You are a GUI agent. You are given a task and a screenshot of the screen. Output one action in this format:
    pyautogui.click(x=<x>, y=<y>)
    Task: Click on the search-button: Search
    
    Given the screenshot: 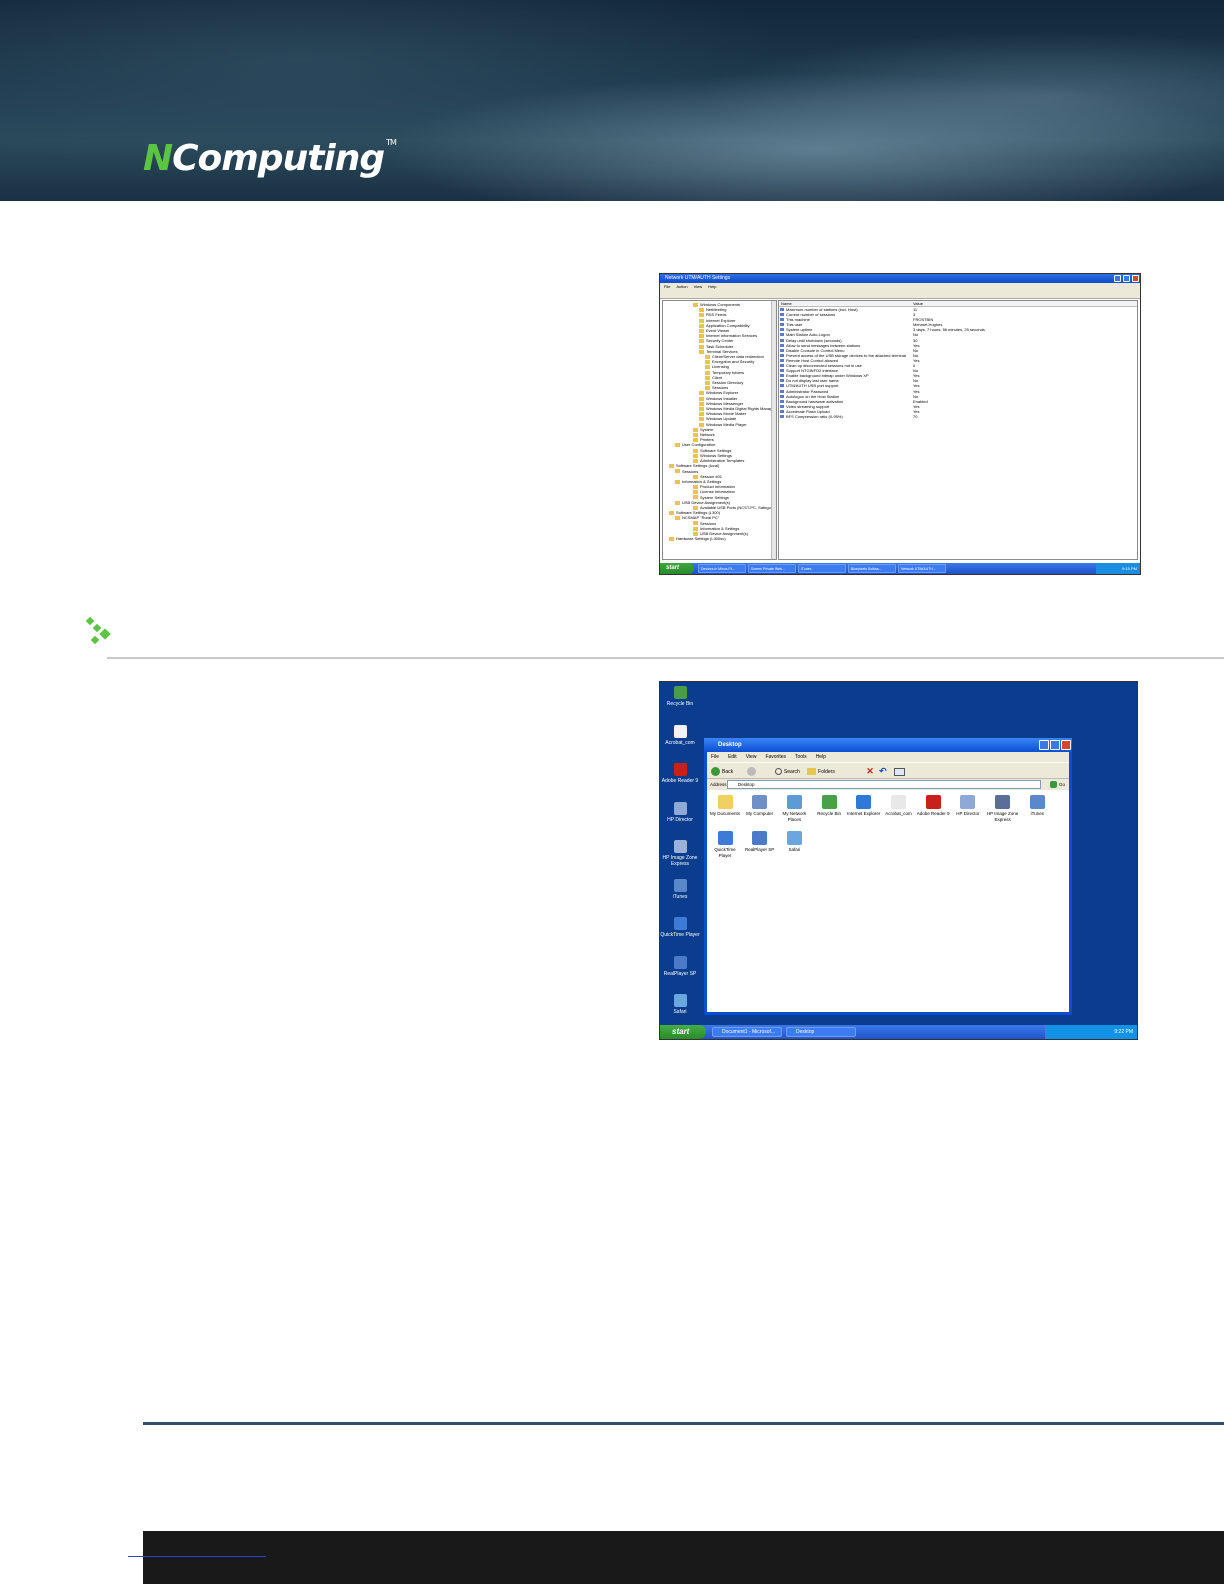 What is the action you would take?
    pyautogui.click(x=792, y=772)
    